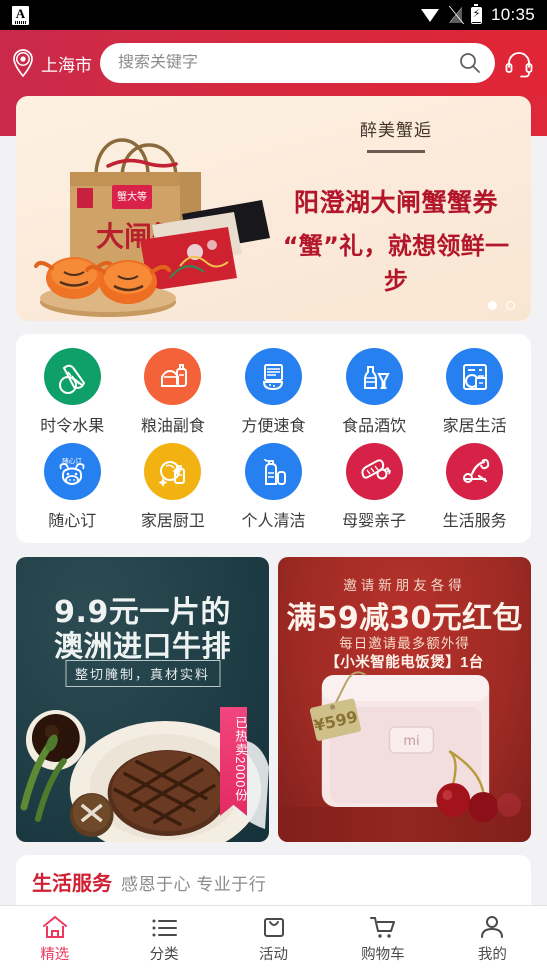 Image resolution: width=547 pixels, height=972 pixels. Describe the element at coordinates (173, 376) in the screenshot. I see `oil-grain-icon` at that location.